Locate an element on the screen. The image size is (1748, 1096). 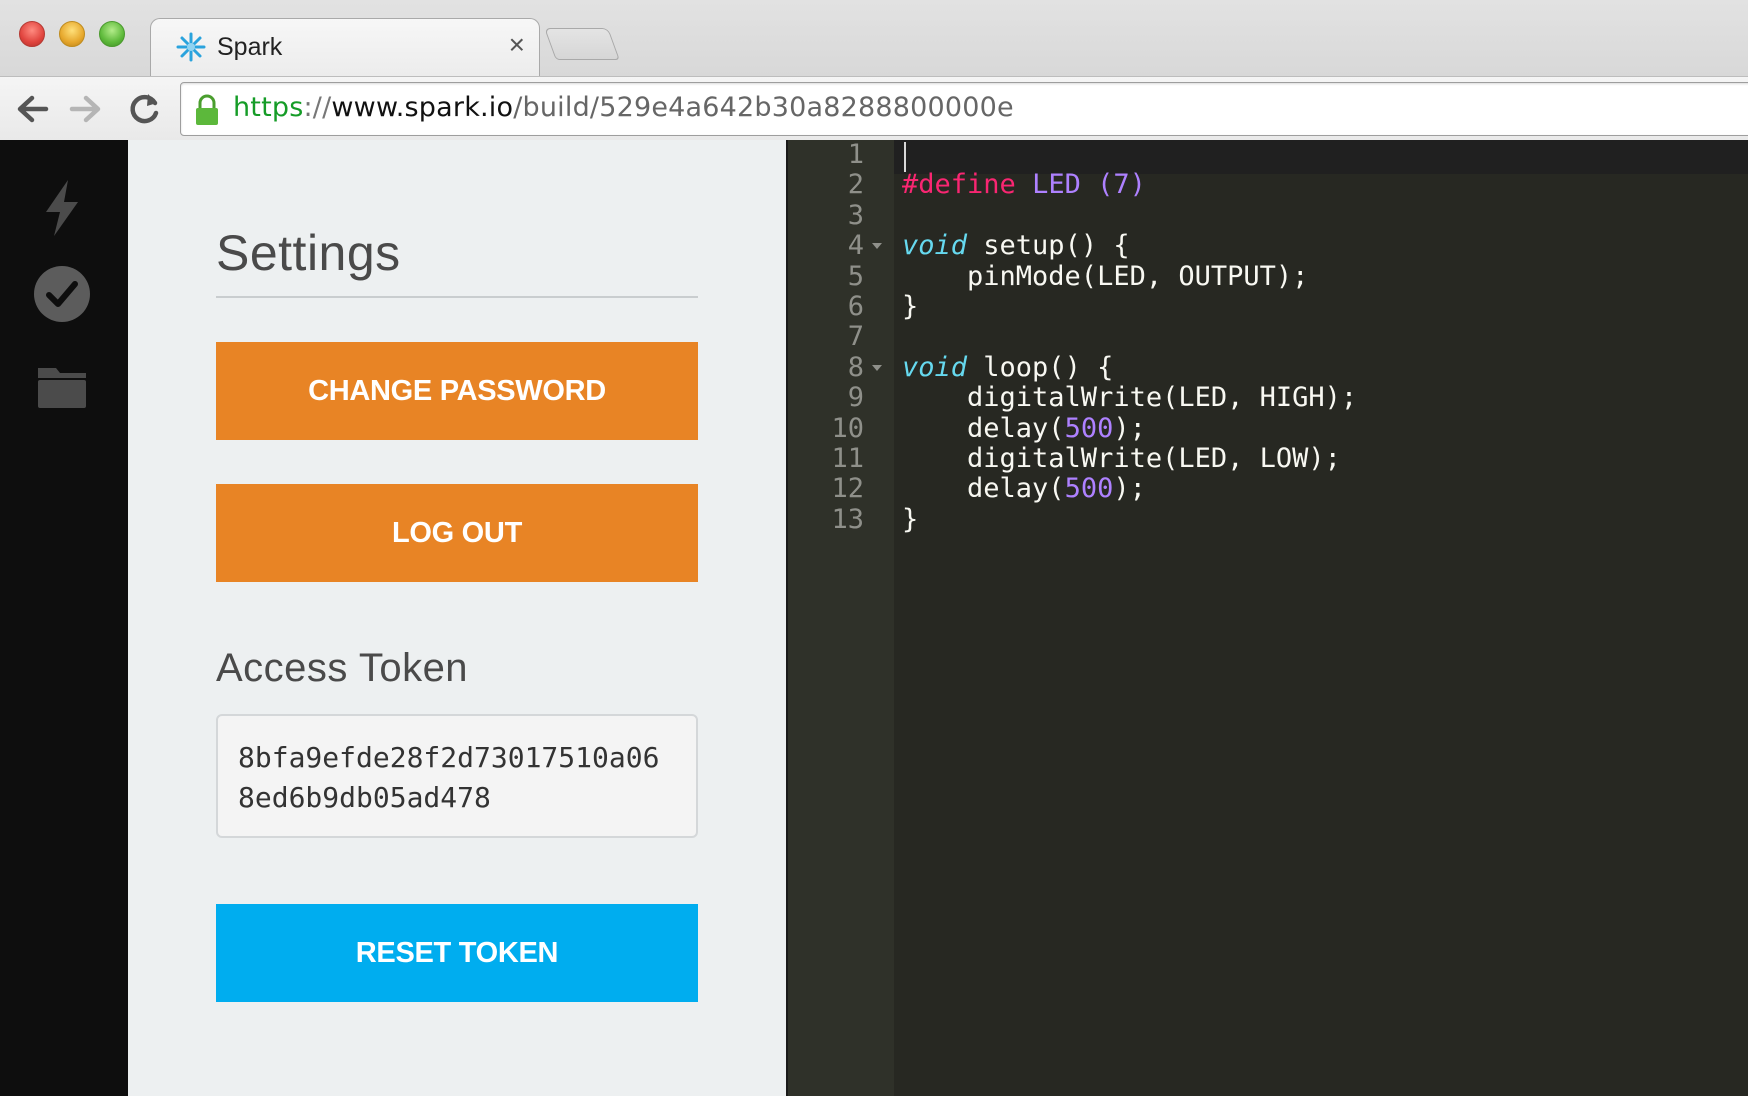
sidebar-rail is located at coordinates (64, 618).